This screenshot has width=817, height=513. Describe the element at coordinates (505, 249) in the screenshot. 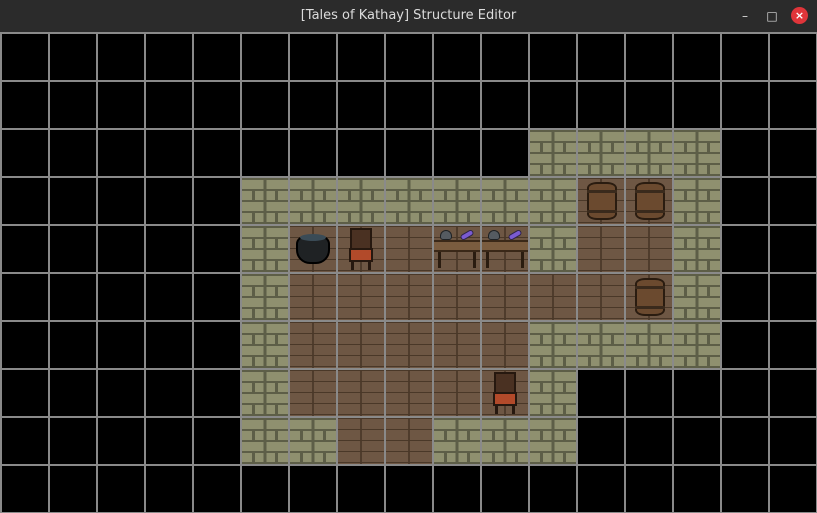

I see `table-tile` at that location.